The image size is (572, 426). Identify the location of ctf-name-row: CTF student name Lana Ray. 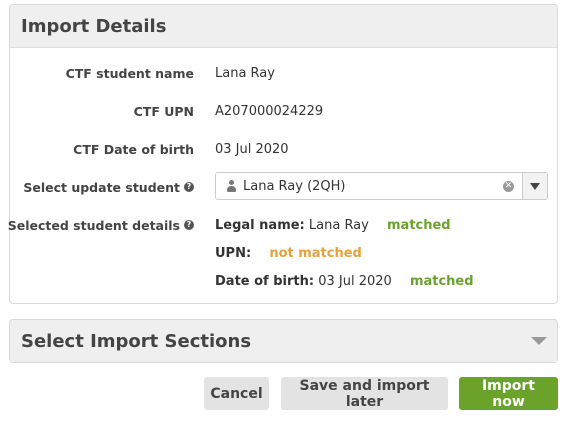
(283, 73).